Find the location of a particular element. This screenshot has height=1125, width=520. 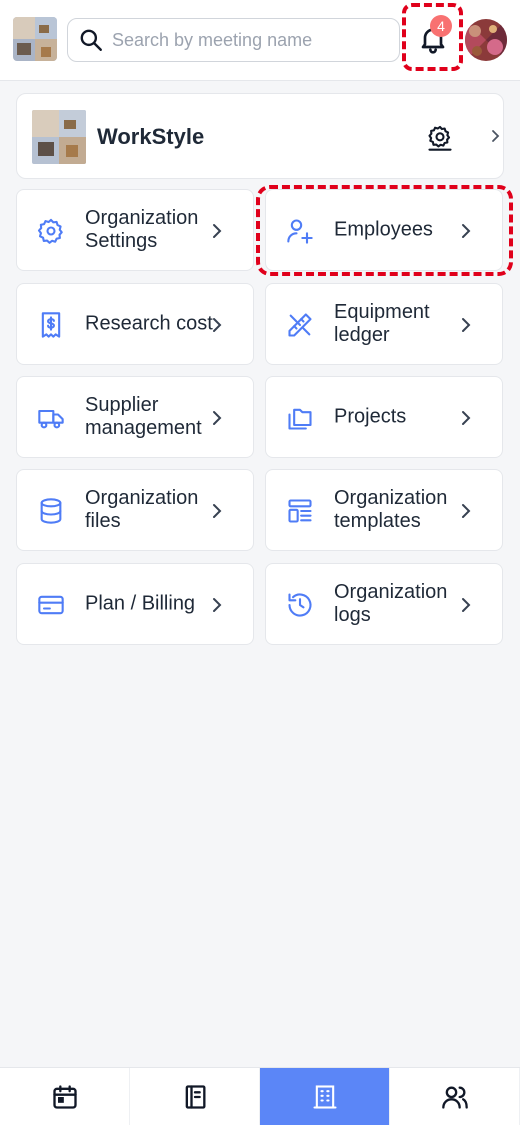

truck-icon is located at coordinates (51, 419).